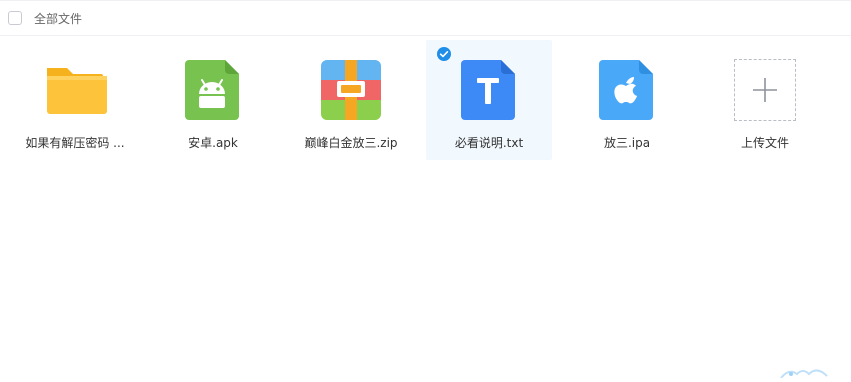 The image size is (851, 382). I want to click on file-item-ipa: 放三.ipa, so click(627, 100).